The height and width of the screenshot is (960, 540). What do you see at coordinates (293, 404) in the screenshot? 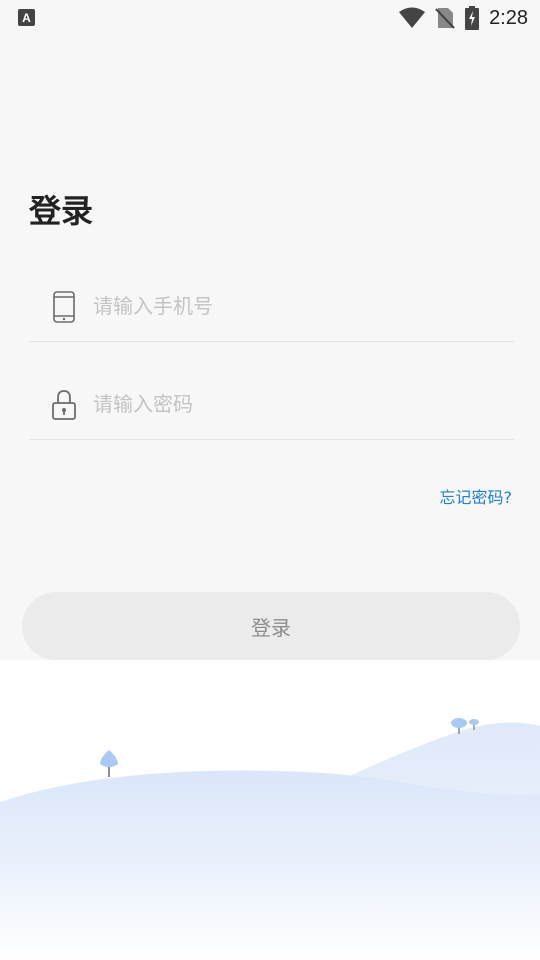
I see `password-input` at bounding box center [293, 404].